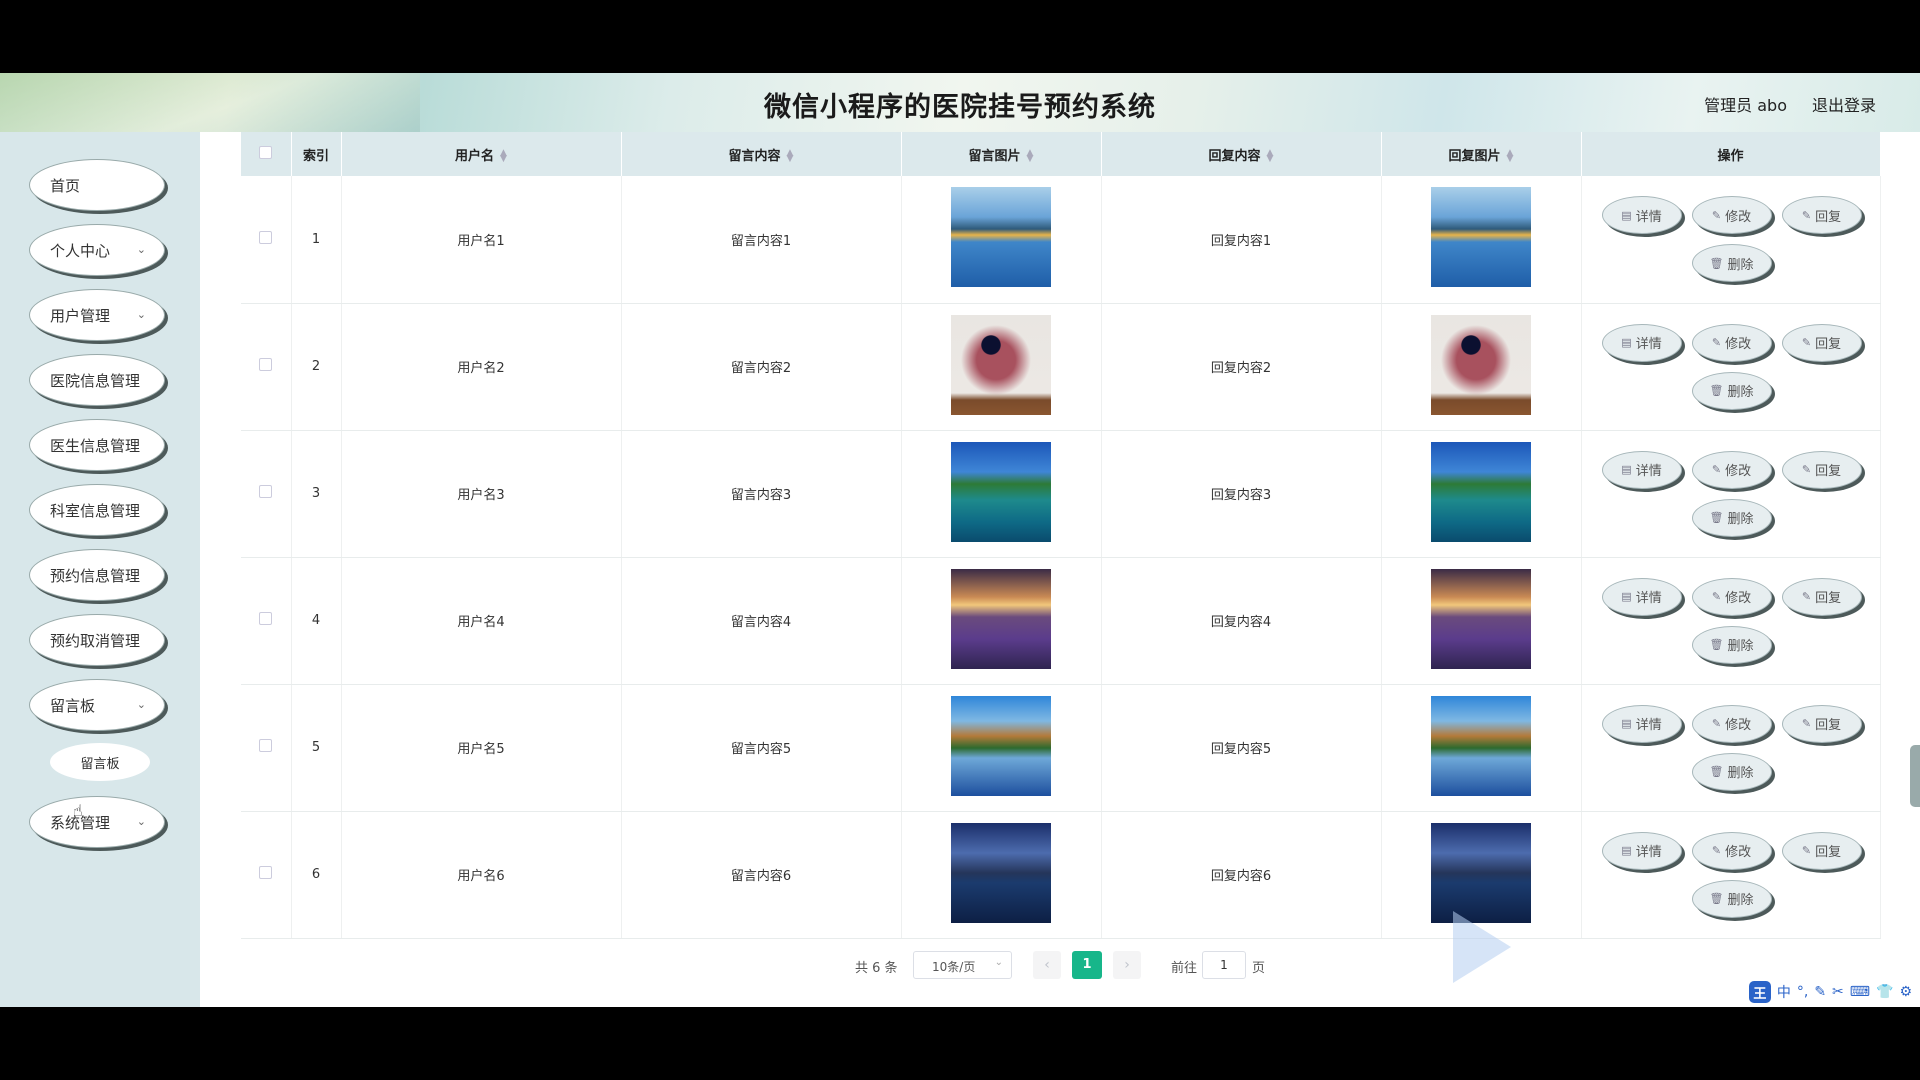 The height and width of the screenshot is (1080, 1920). I want to click on sidebar-item-doctor-info: 医生信息管理, so click(97, 445).